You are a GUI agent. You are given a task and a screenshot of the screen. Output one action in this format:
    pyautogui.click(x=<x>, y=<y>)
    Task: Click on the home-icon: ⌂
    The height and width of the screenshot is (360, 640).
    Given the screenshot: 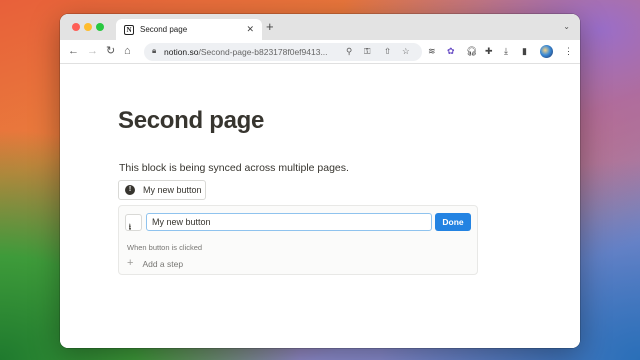 What is the action you would take?
    pyautogui.click(x=127, y=51)
    